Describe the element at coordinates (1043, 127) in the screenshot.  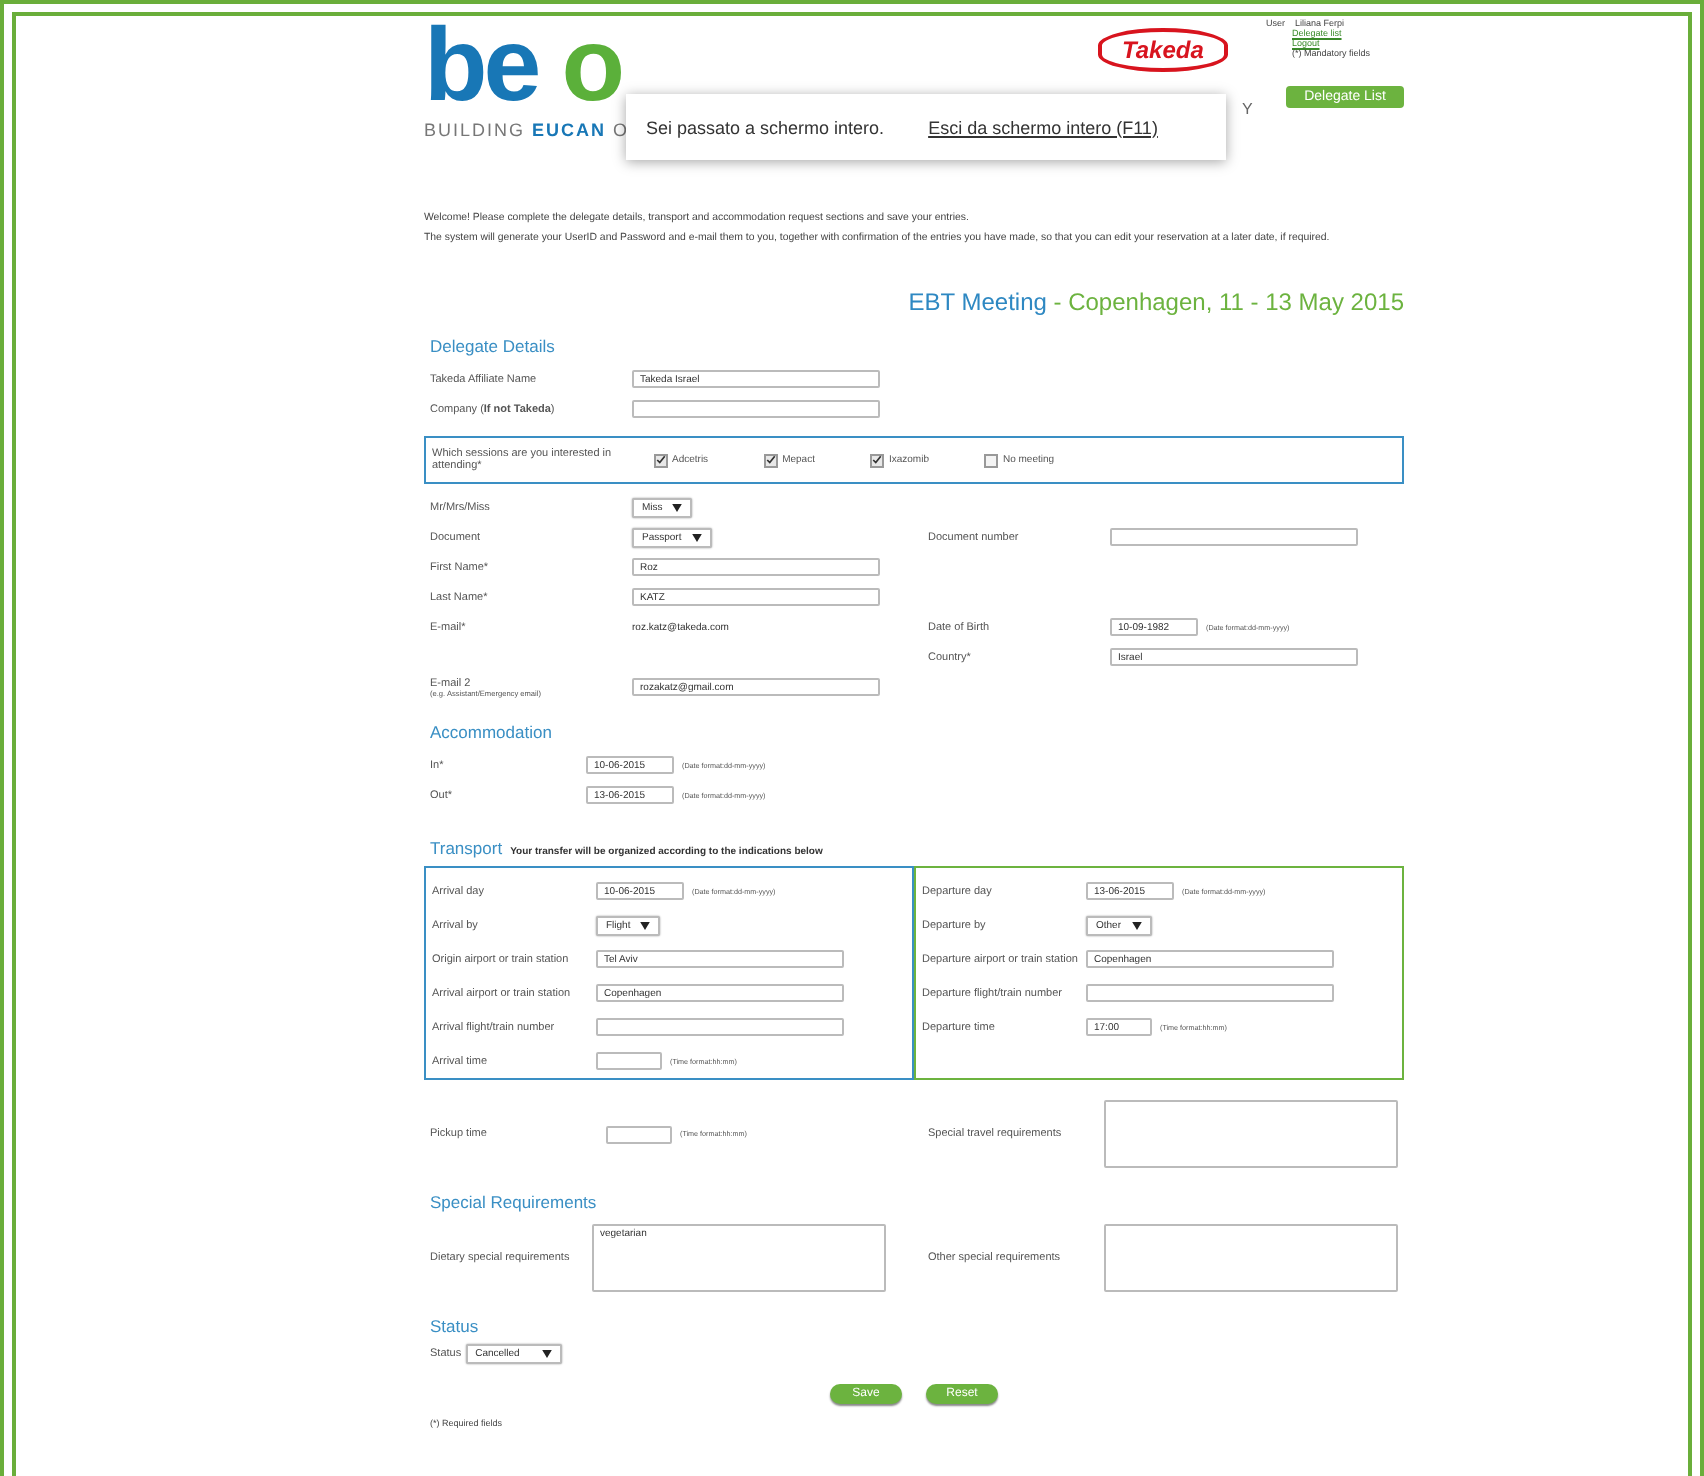
I see `exit-fullscreen-link: Esci da schermo intero (F11)` at that location.